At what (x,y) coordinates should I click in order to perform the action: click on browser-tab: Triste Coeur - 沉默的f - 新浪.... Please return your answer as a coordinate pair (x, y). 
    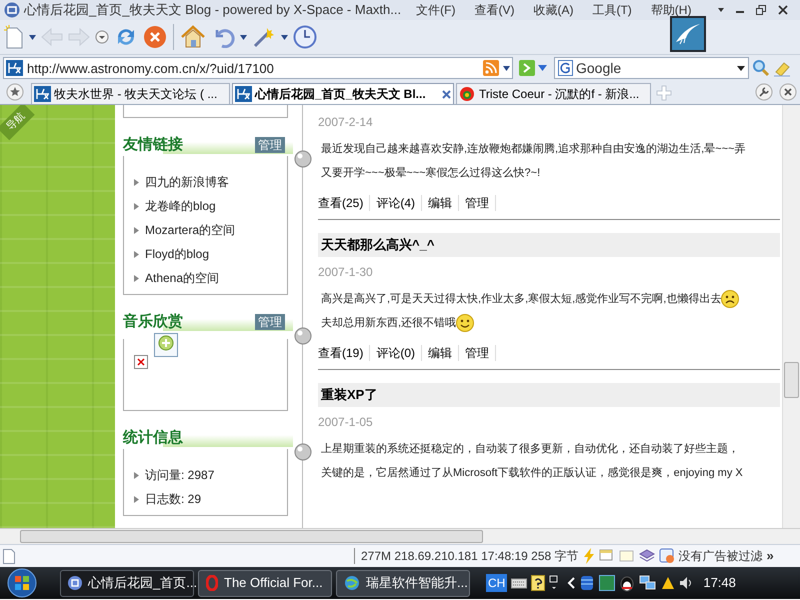
    Looking at the image, I should click on (553, 93).